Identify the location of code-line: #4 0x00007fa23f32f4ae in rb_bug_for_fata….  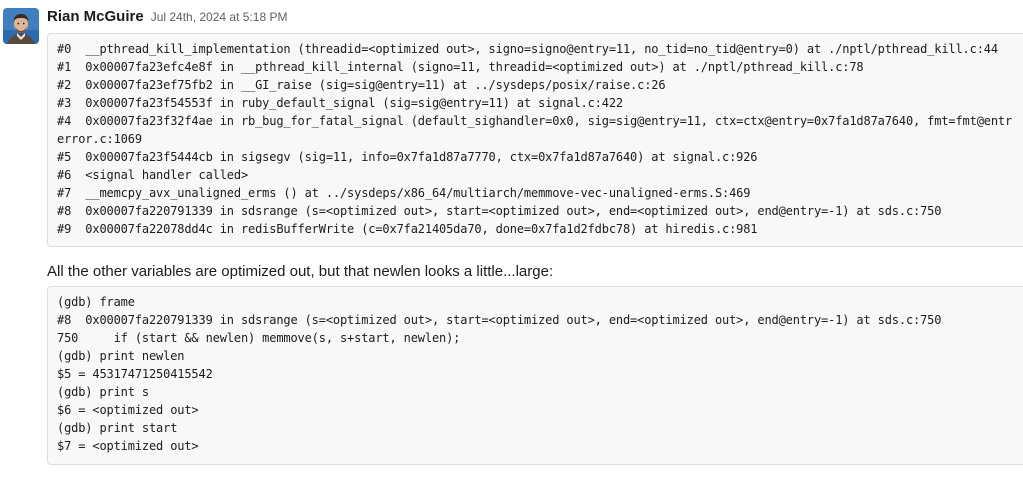
(535, 121).